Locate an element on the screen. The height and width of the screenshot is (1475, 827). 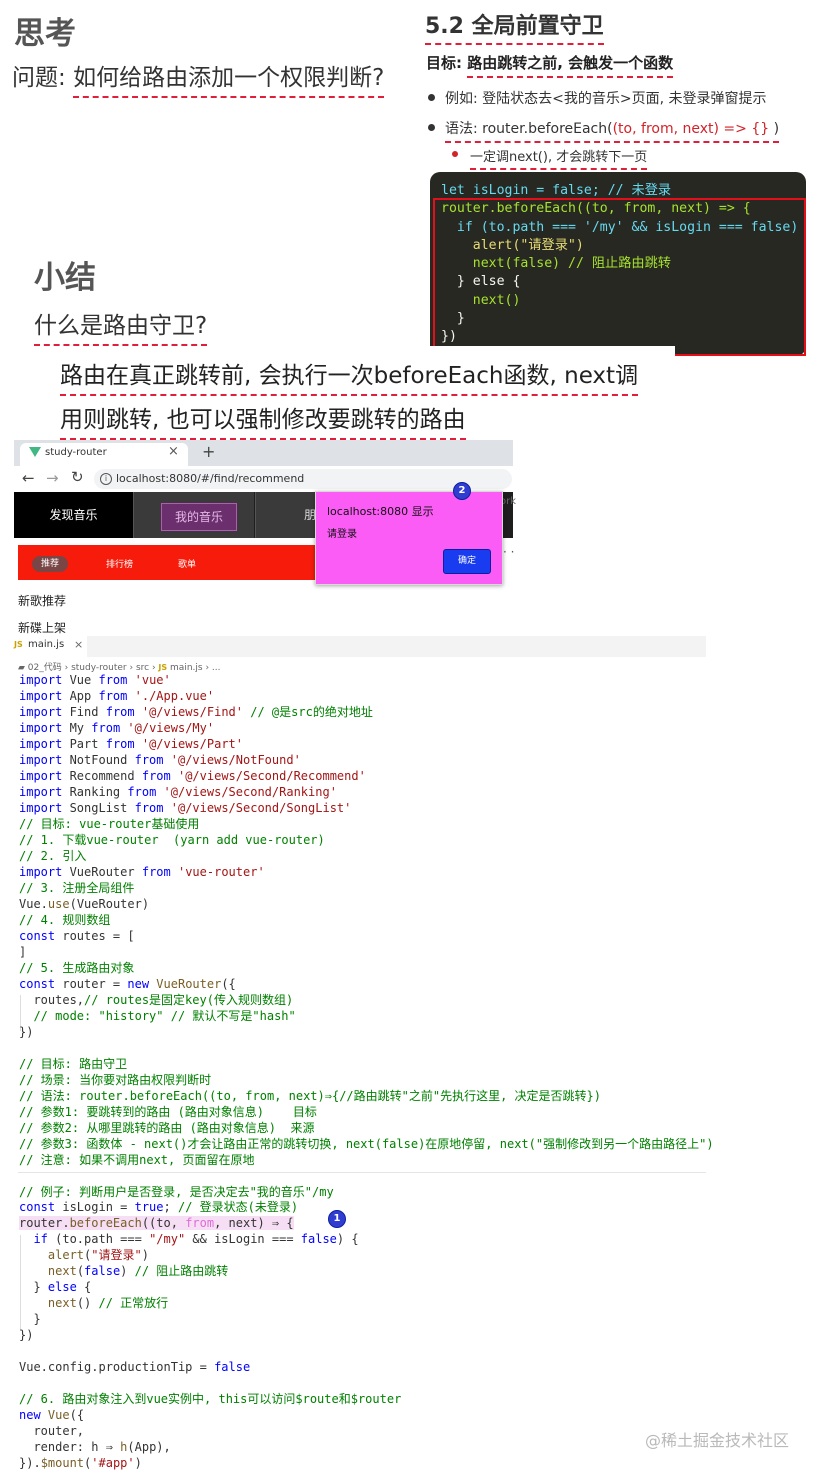
summary-answer-line-2: 用则跳转, 也可以强制修改要跳转的路由 is located at coordinates (263, 420).